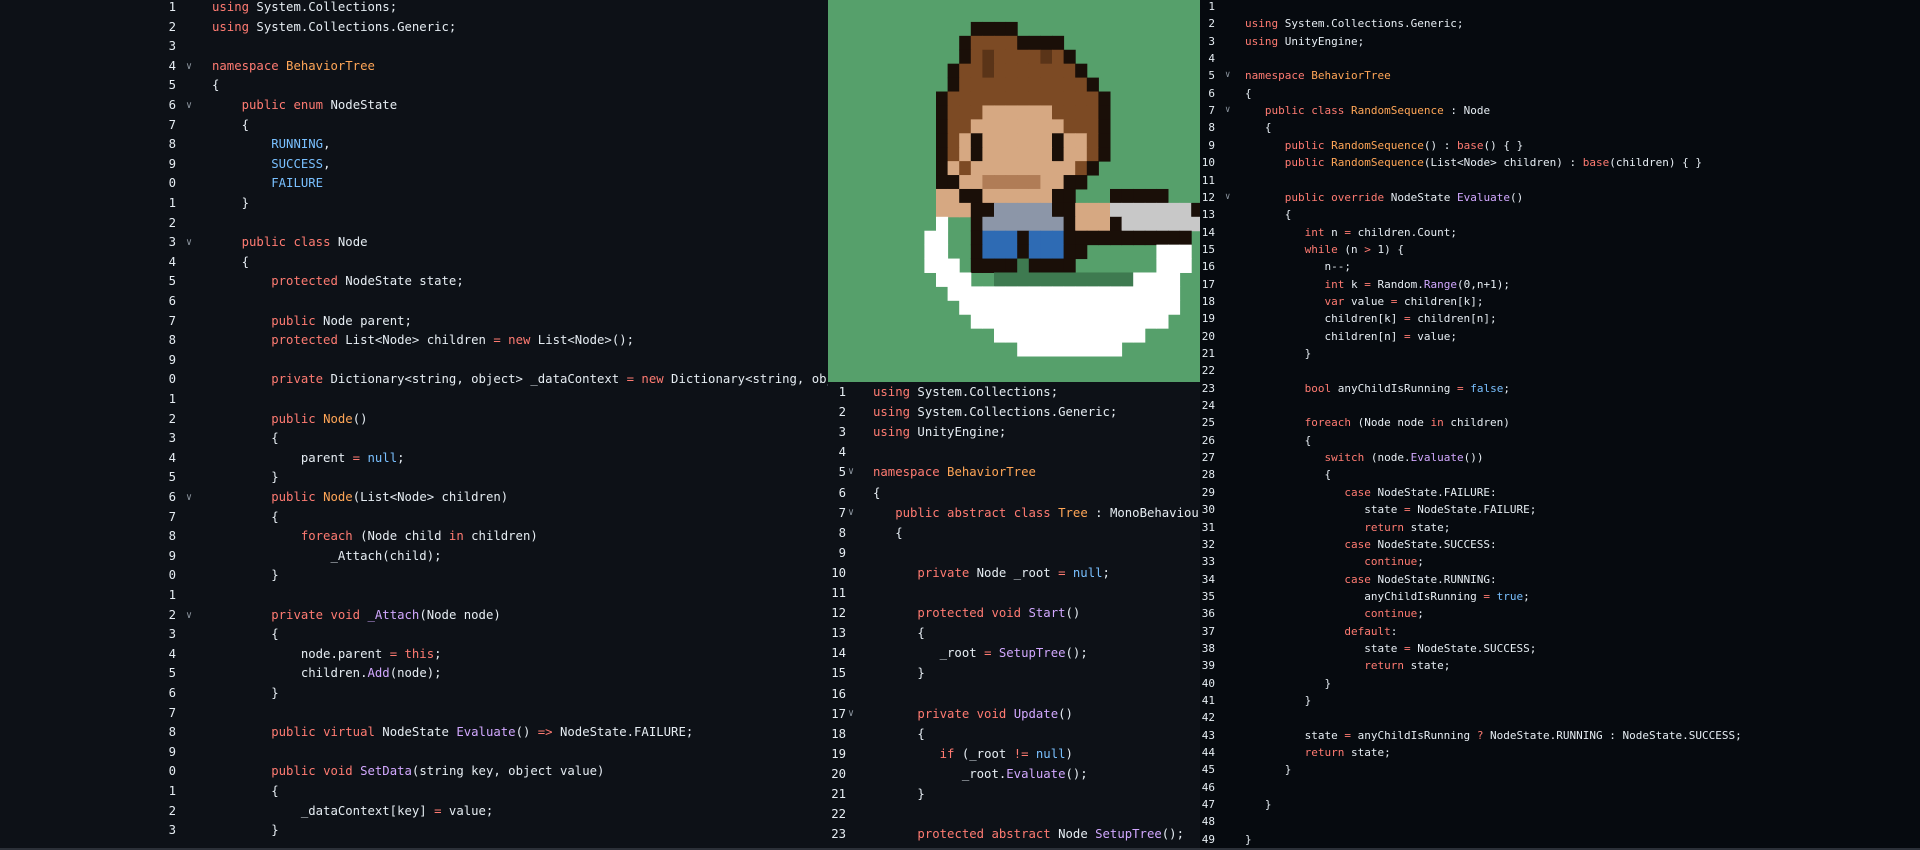 The height and width of the screenshot is (850, 1920). I want to click on code-text: public class RandomSequence : Node, so click(1367, 110).